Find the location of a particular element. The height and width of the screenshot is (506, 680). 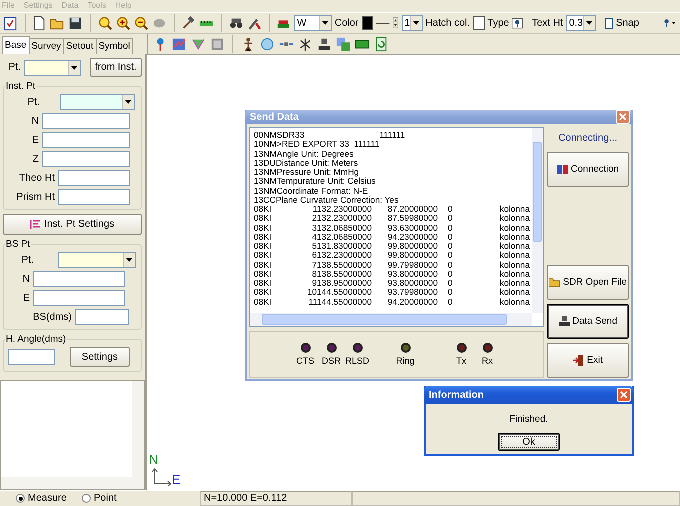

color-label: Color is located at coordinates (346, 23).